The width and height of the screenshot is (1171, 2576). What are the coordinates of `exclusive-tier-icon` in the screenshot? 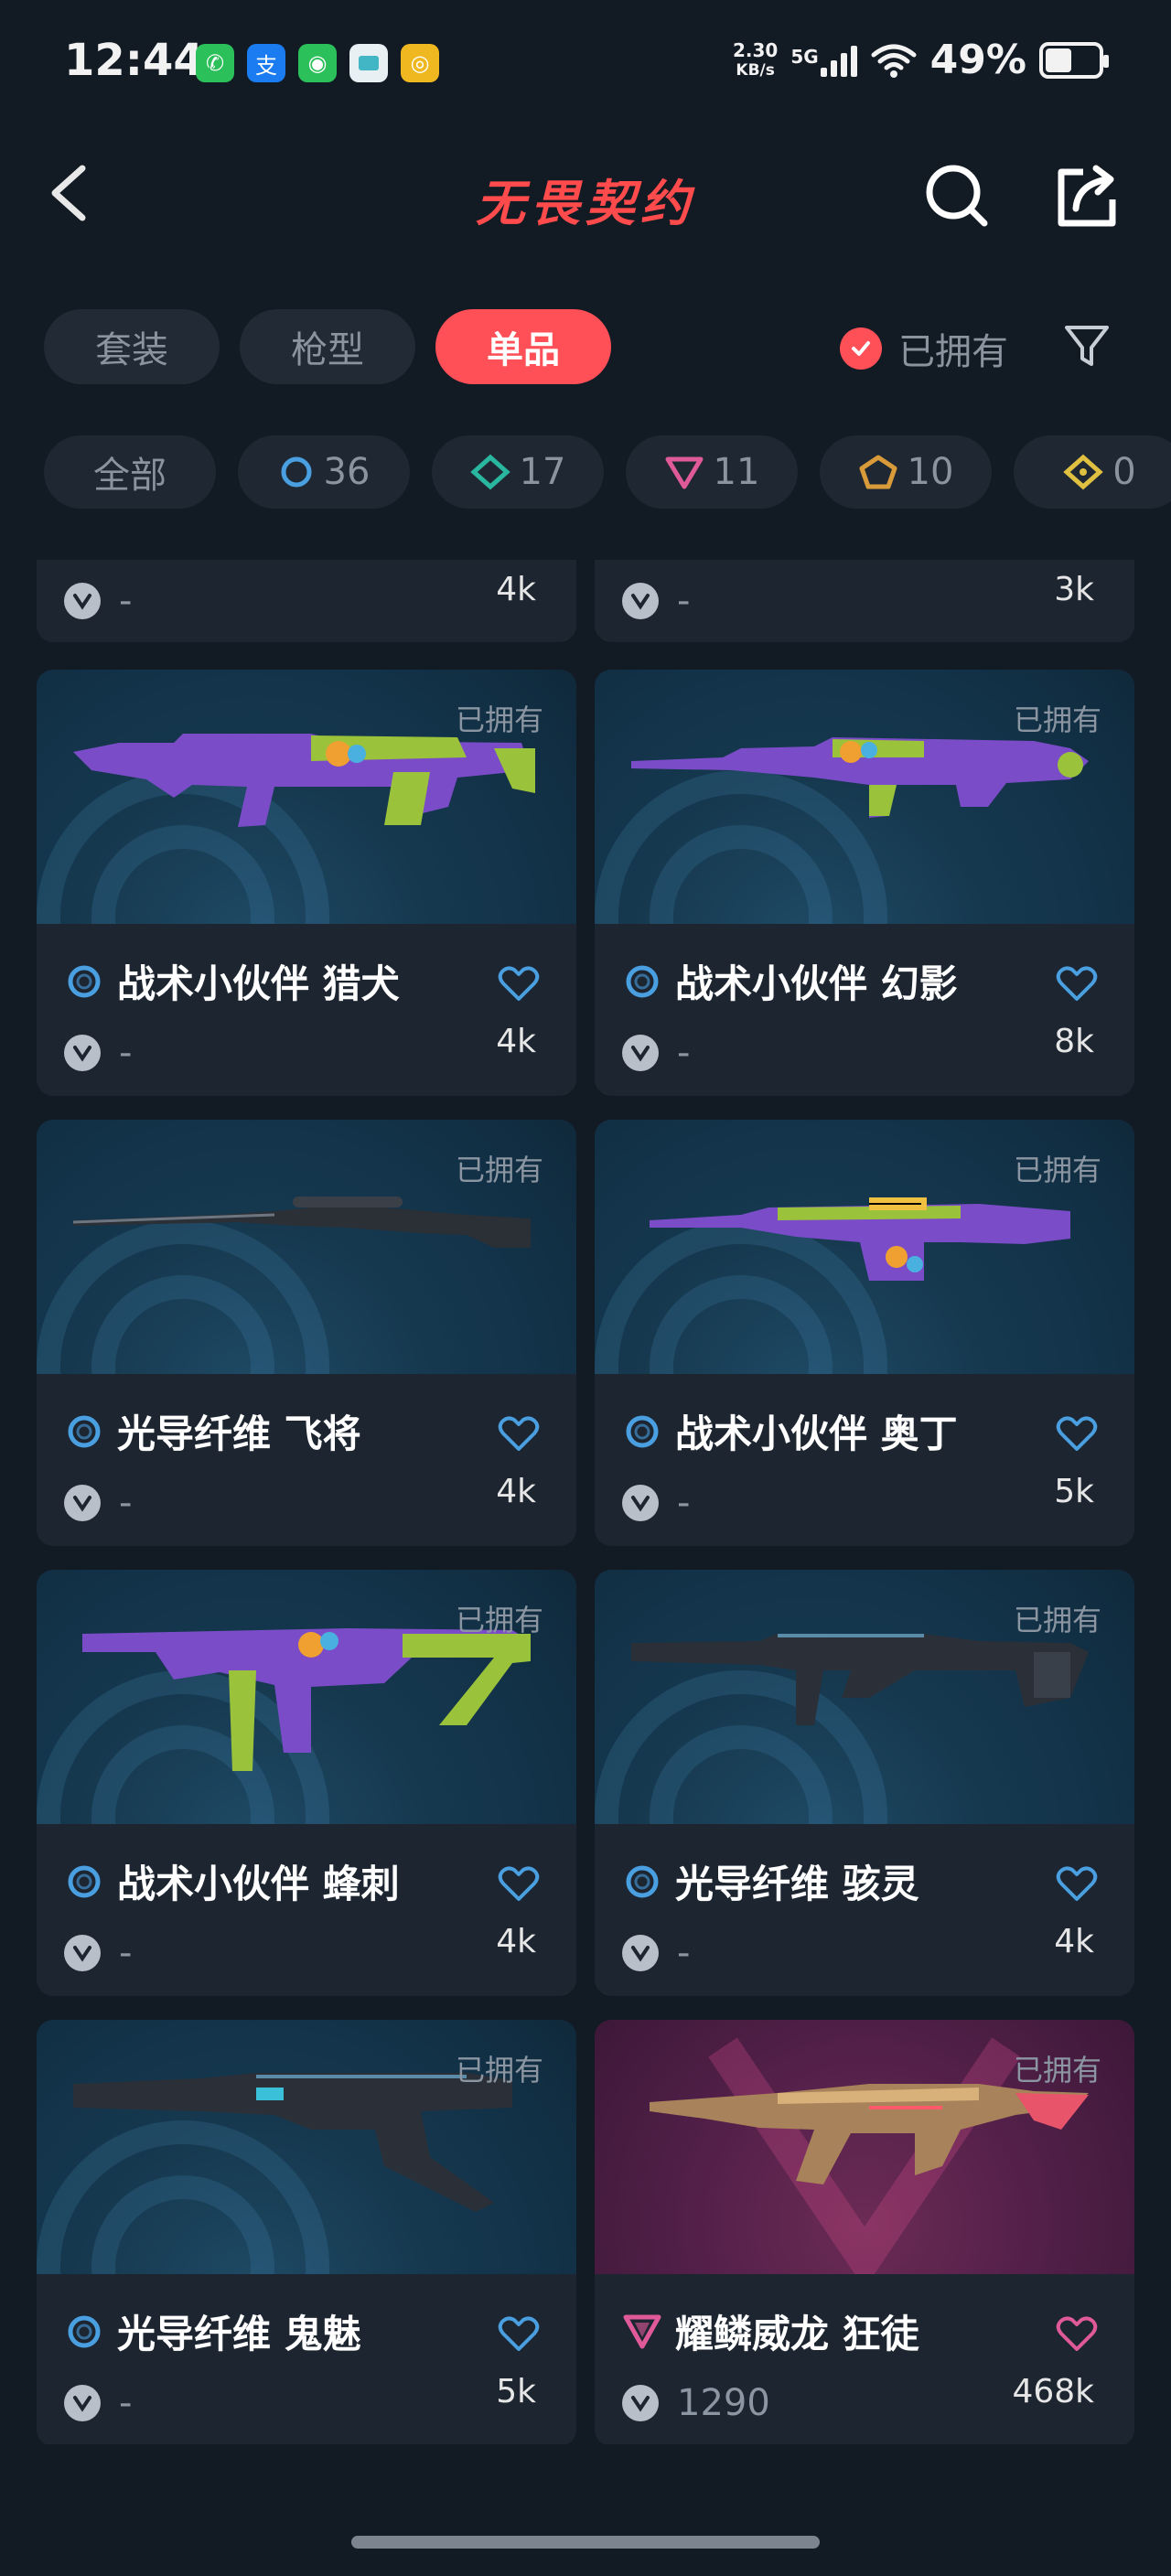 It's located at (878, 472).